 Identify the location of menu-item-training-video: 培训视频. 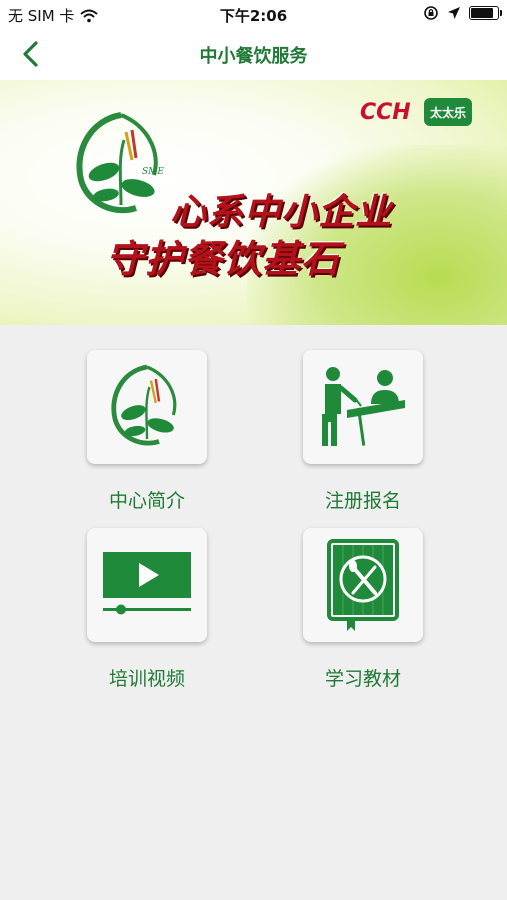
(147, 609).